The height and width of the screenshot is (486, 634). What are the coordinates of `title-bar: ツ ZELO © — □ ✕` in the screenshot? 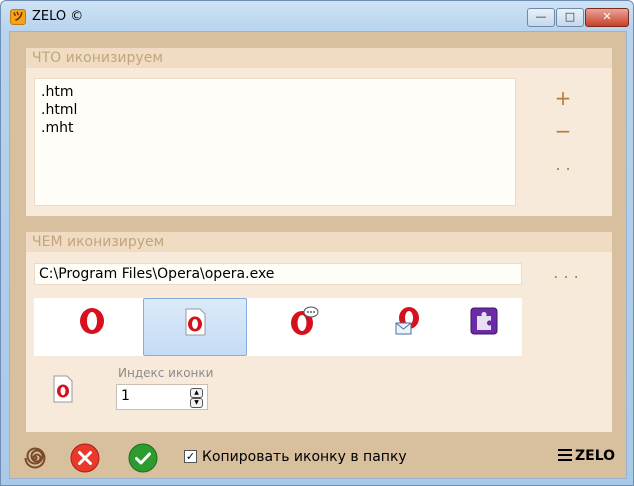 It's located at (317, 16).